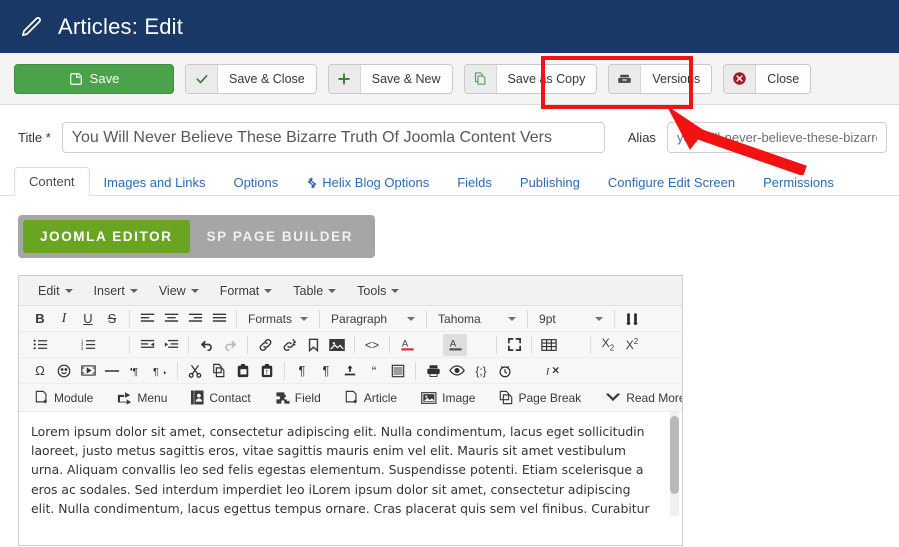 The height and width of the screenshot is (547, 899). I want to click on insert-contact-button: Contact, so click(220, 398).